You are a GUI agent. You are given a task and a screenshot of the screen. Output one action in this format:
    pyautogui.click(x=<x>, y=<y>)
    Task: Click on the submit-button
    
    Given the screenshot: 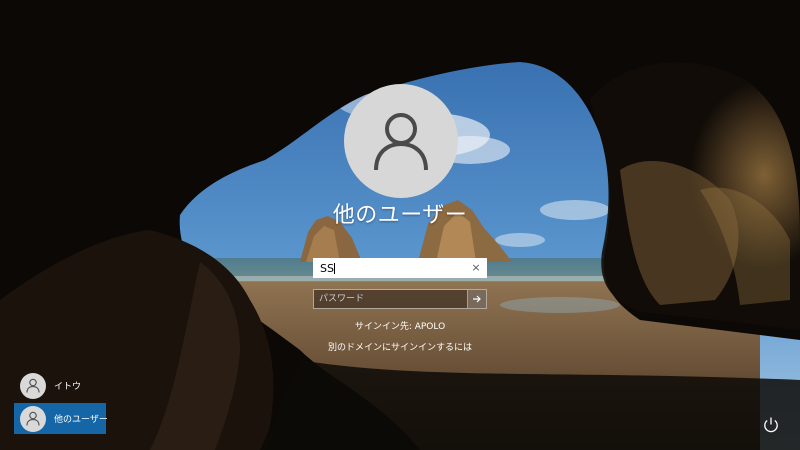 What is the action you would take?
    pyautogui.click(x=476, y=299)
    